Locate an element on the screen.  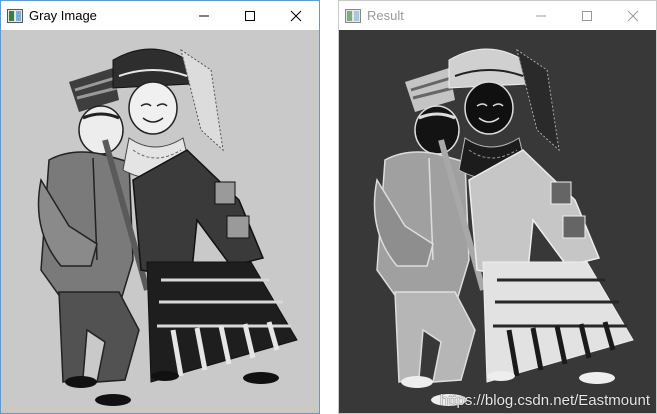
window-title: Gray Image is located at coordinates (63, 15).